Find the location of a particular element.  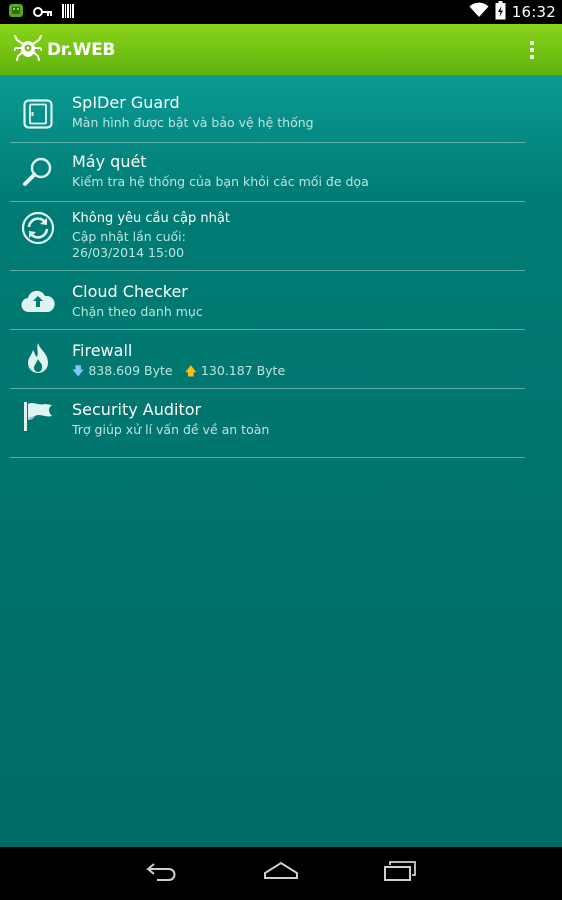

upload-arrow-icon: 🡅 is located at coordinates (190, 370).